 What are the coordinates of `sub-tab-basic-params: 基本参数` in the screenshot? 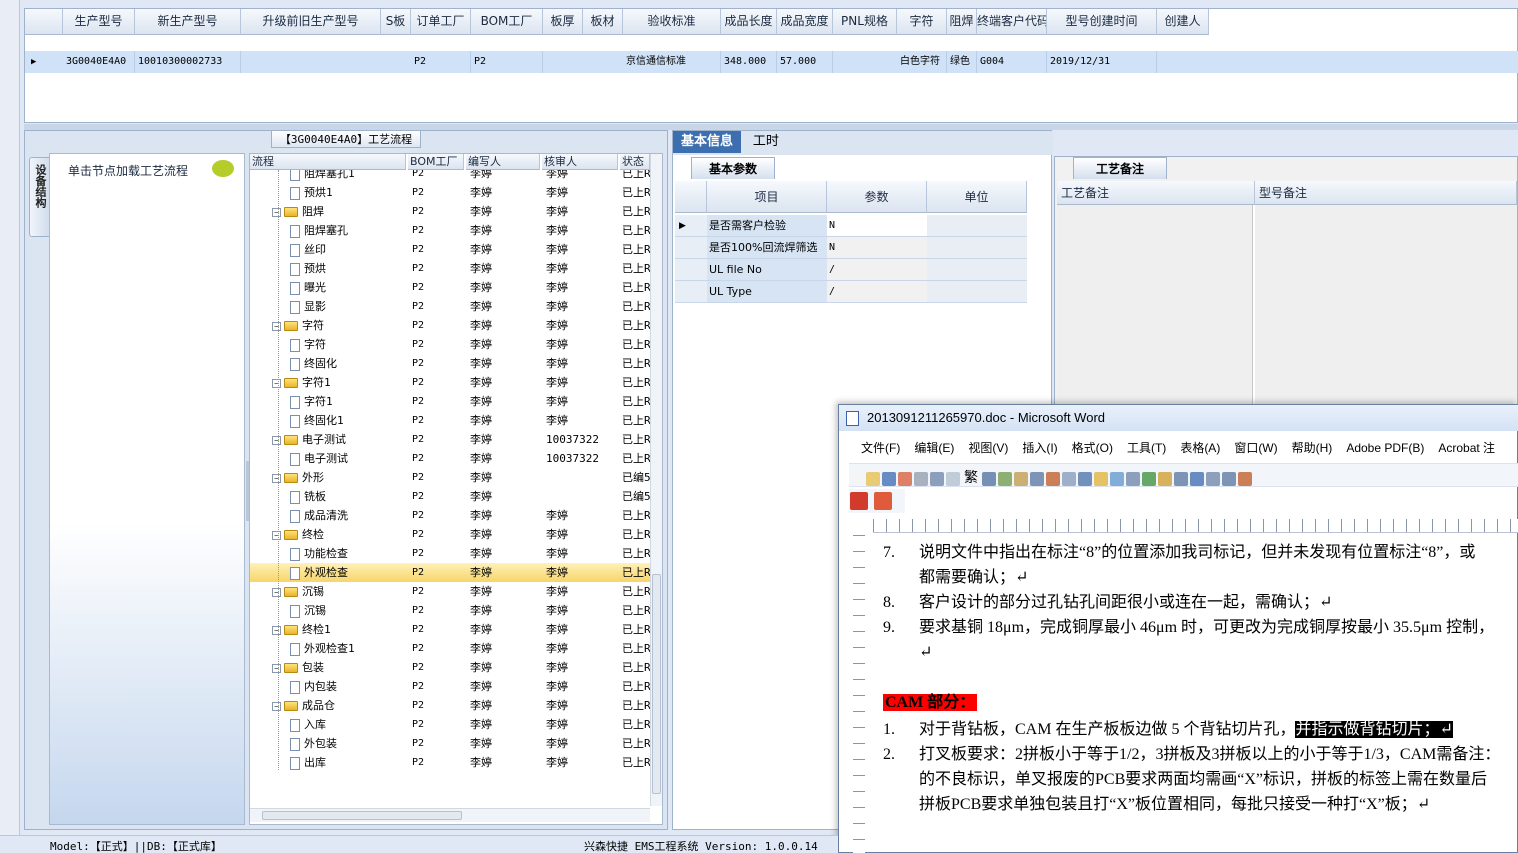 It's located at (733, 168).